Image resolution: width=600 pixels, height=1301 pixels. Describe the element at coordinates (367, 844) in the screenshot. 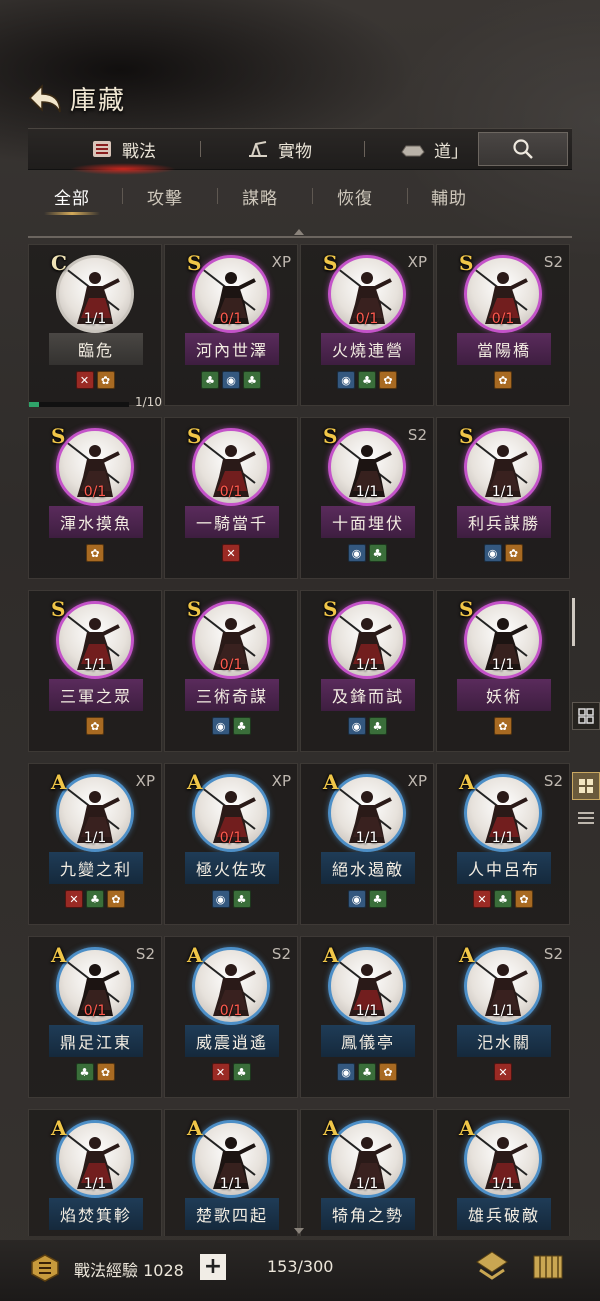

I see `tactic-card: 1/1 A XP 絕水遏敵 ◉ ♣` at that location.